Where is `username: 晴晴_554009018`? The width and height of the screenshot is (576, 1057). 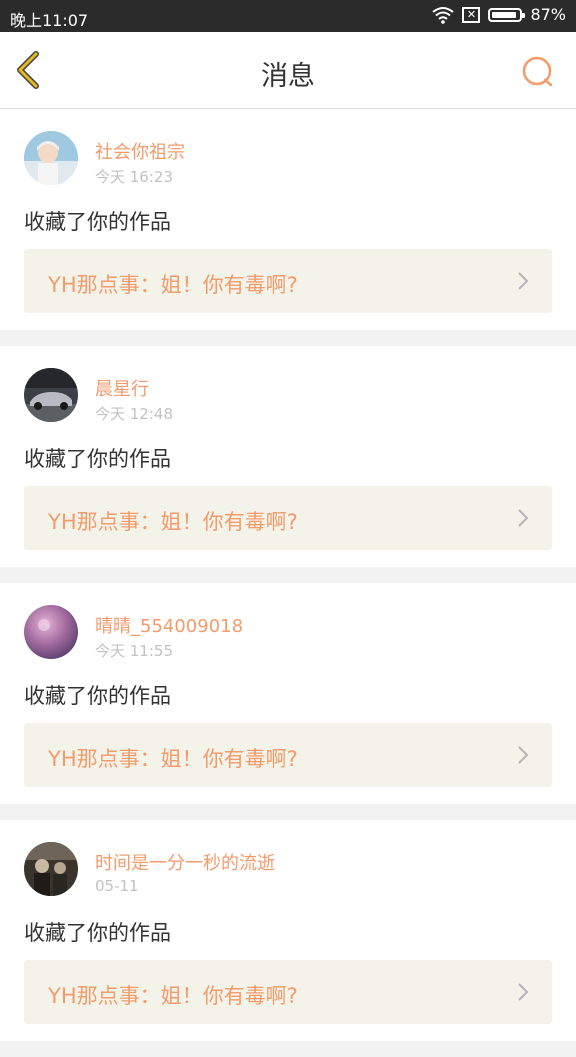 username: 晴晴_554009018 is located at coordinates (169, 625).